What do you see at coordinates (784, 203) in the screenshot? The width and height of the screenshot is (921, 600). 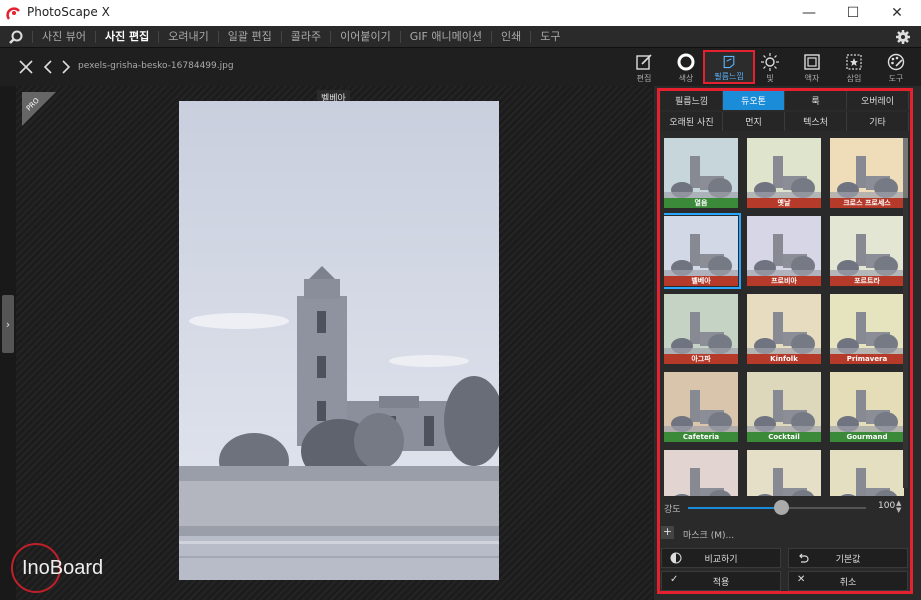 I see `thumbnail-label: 옛날` at bounding box center [784, 203].